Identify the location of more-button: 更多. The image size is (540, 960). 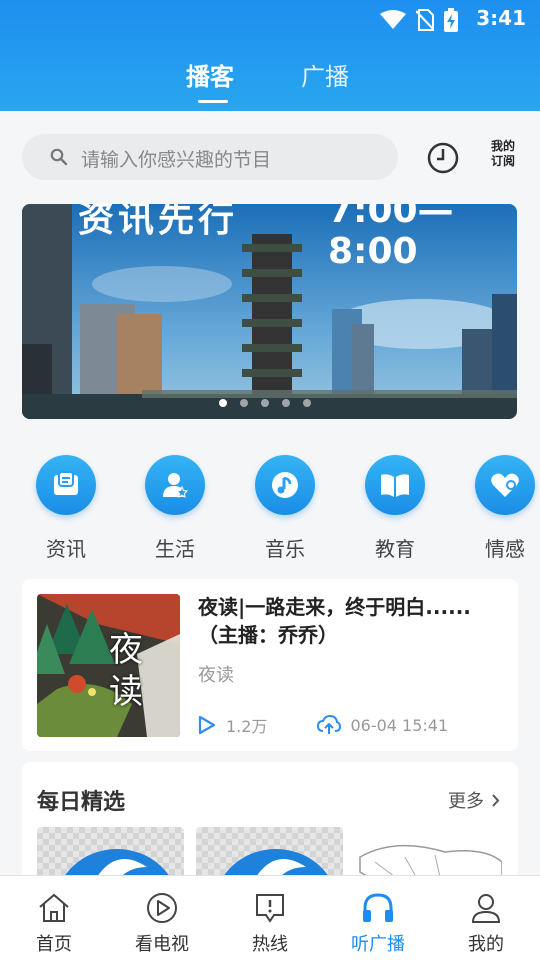
(474, 800).